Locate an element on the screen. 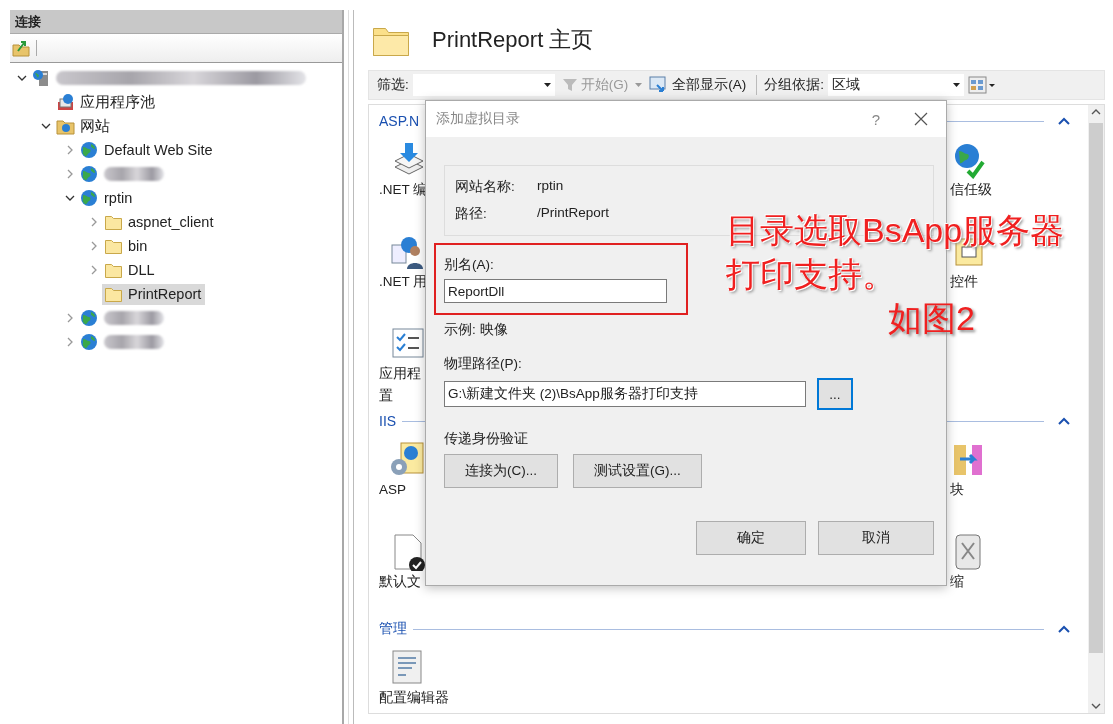 This screenshot has width=1113, height=724. tree-item: rptin is located at coordinates (107, 198).